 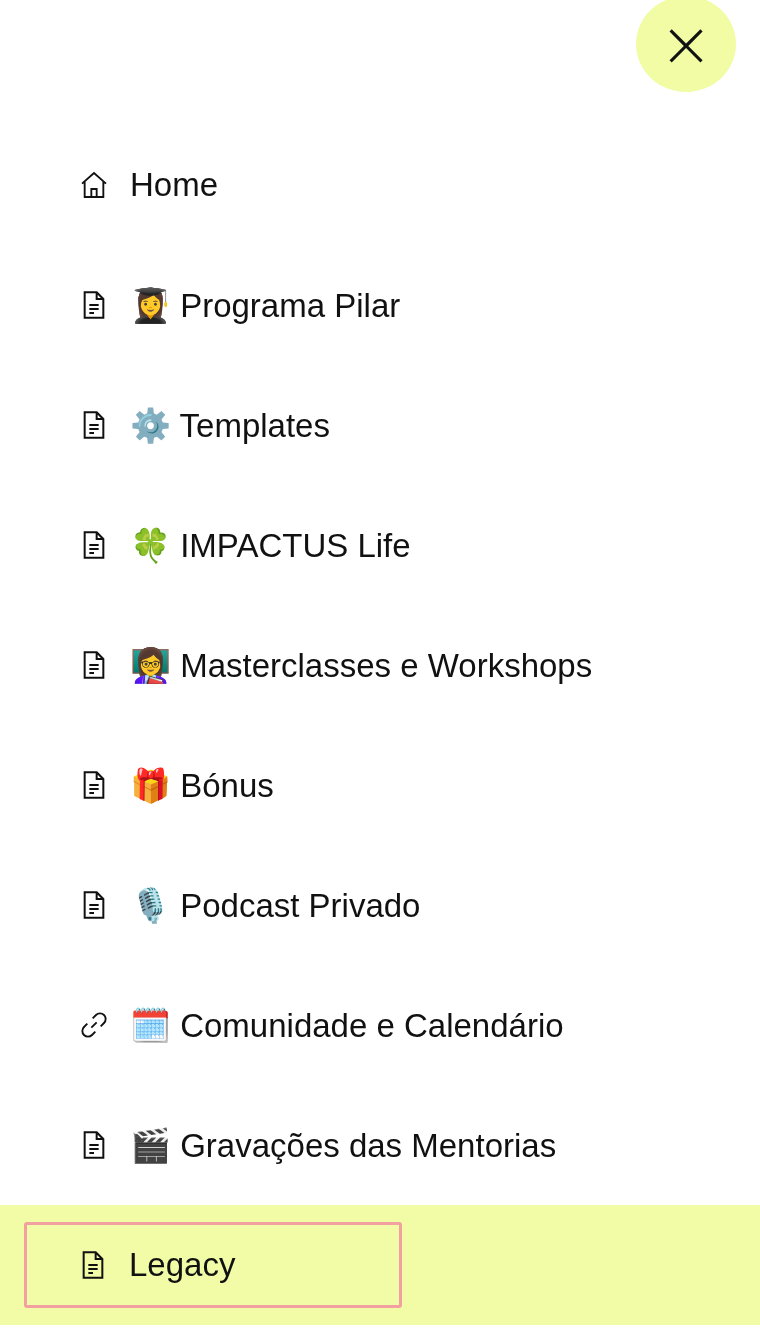 What do you see at coordinates (148, 185) in the screenshot?
I see `menu-item: Home` at bounding box center [148, 185].